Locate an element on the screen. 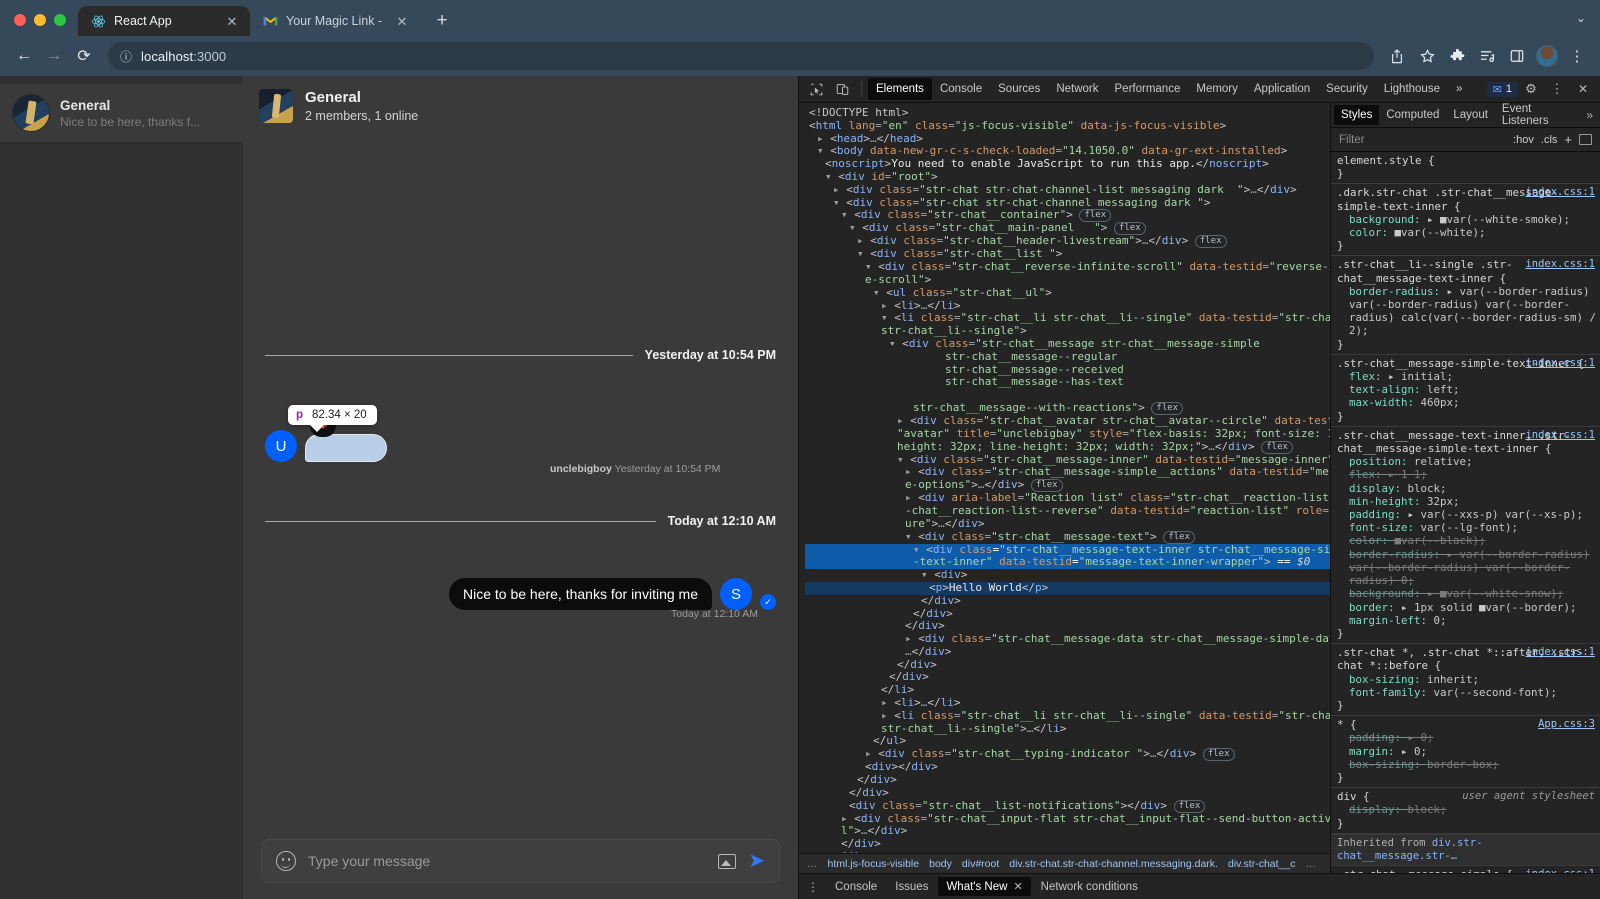  issues-badge: ✉ 1 is located at coordinates (1502, 89).